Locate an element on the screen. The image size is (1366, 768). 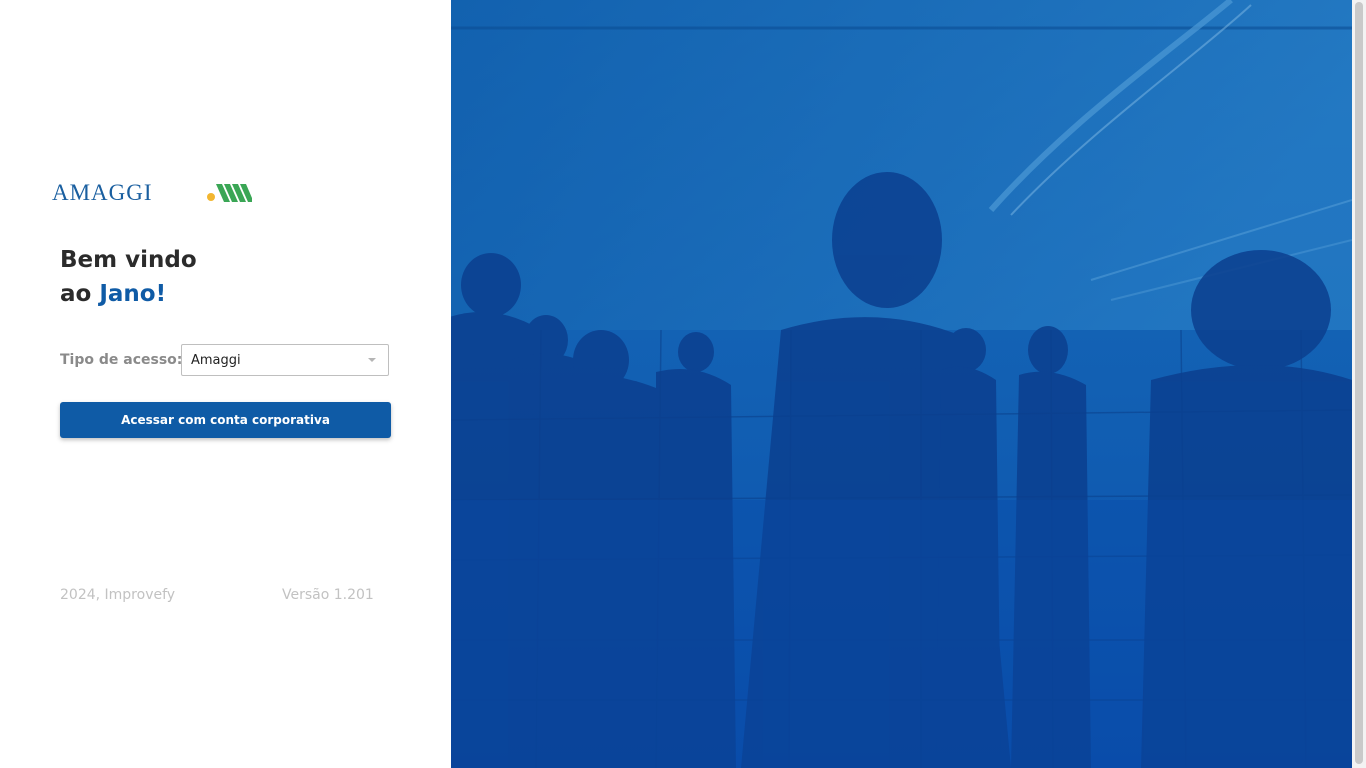
copyright-text: 2024, Improvefy is located at coordinates (118, 595).